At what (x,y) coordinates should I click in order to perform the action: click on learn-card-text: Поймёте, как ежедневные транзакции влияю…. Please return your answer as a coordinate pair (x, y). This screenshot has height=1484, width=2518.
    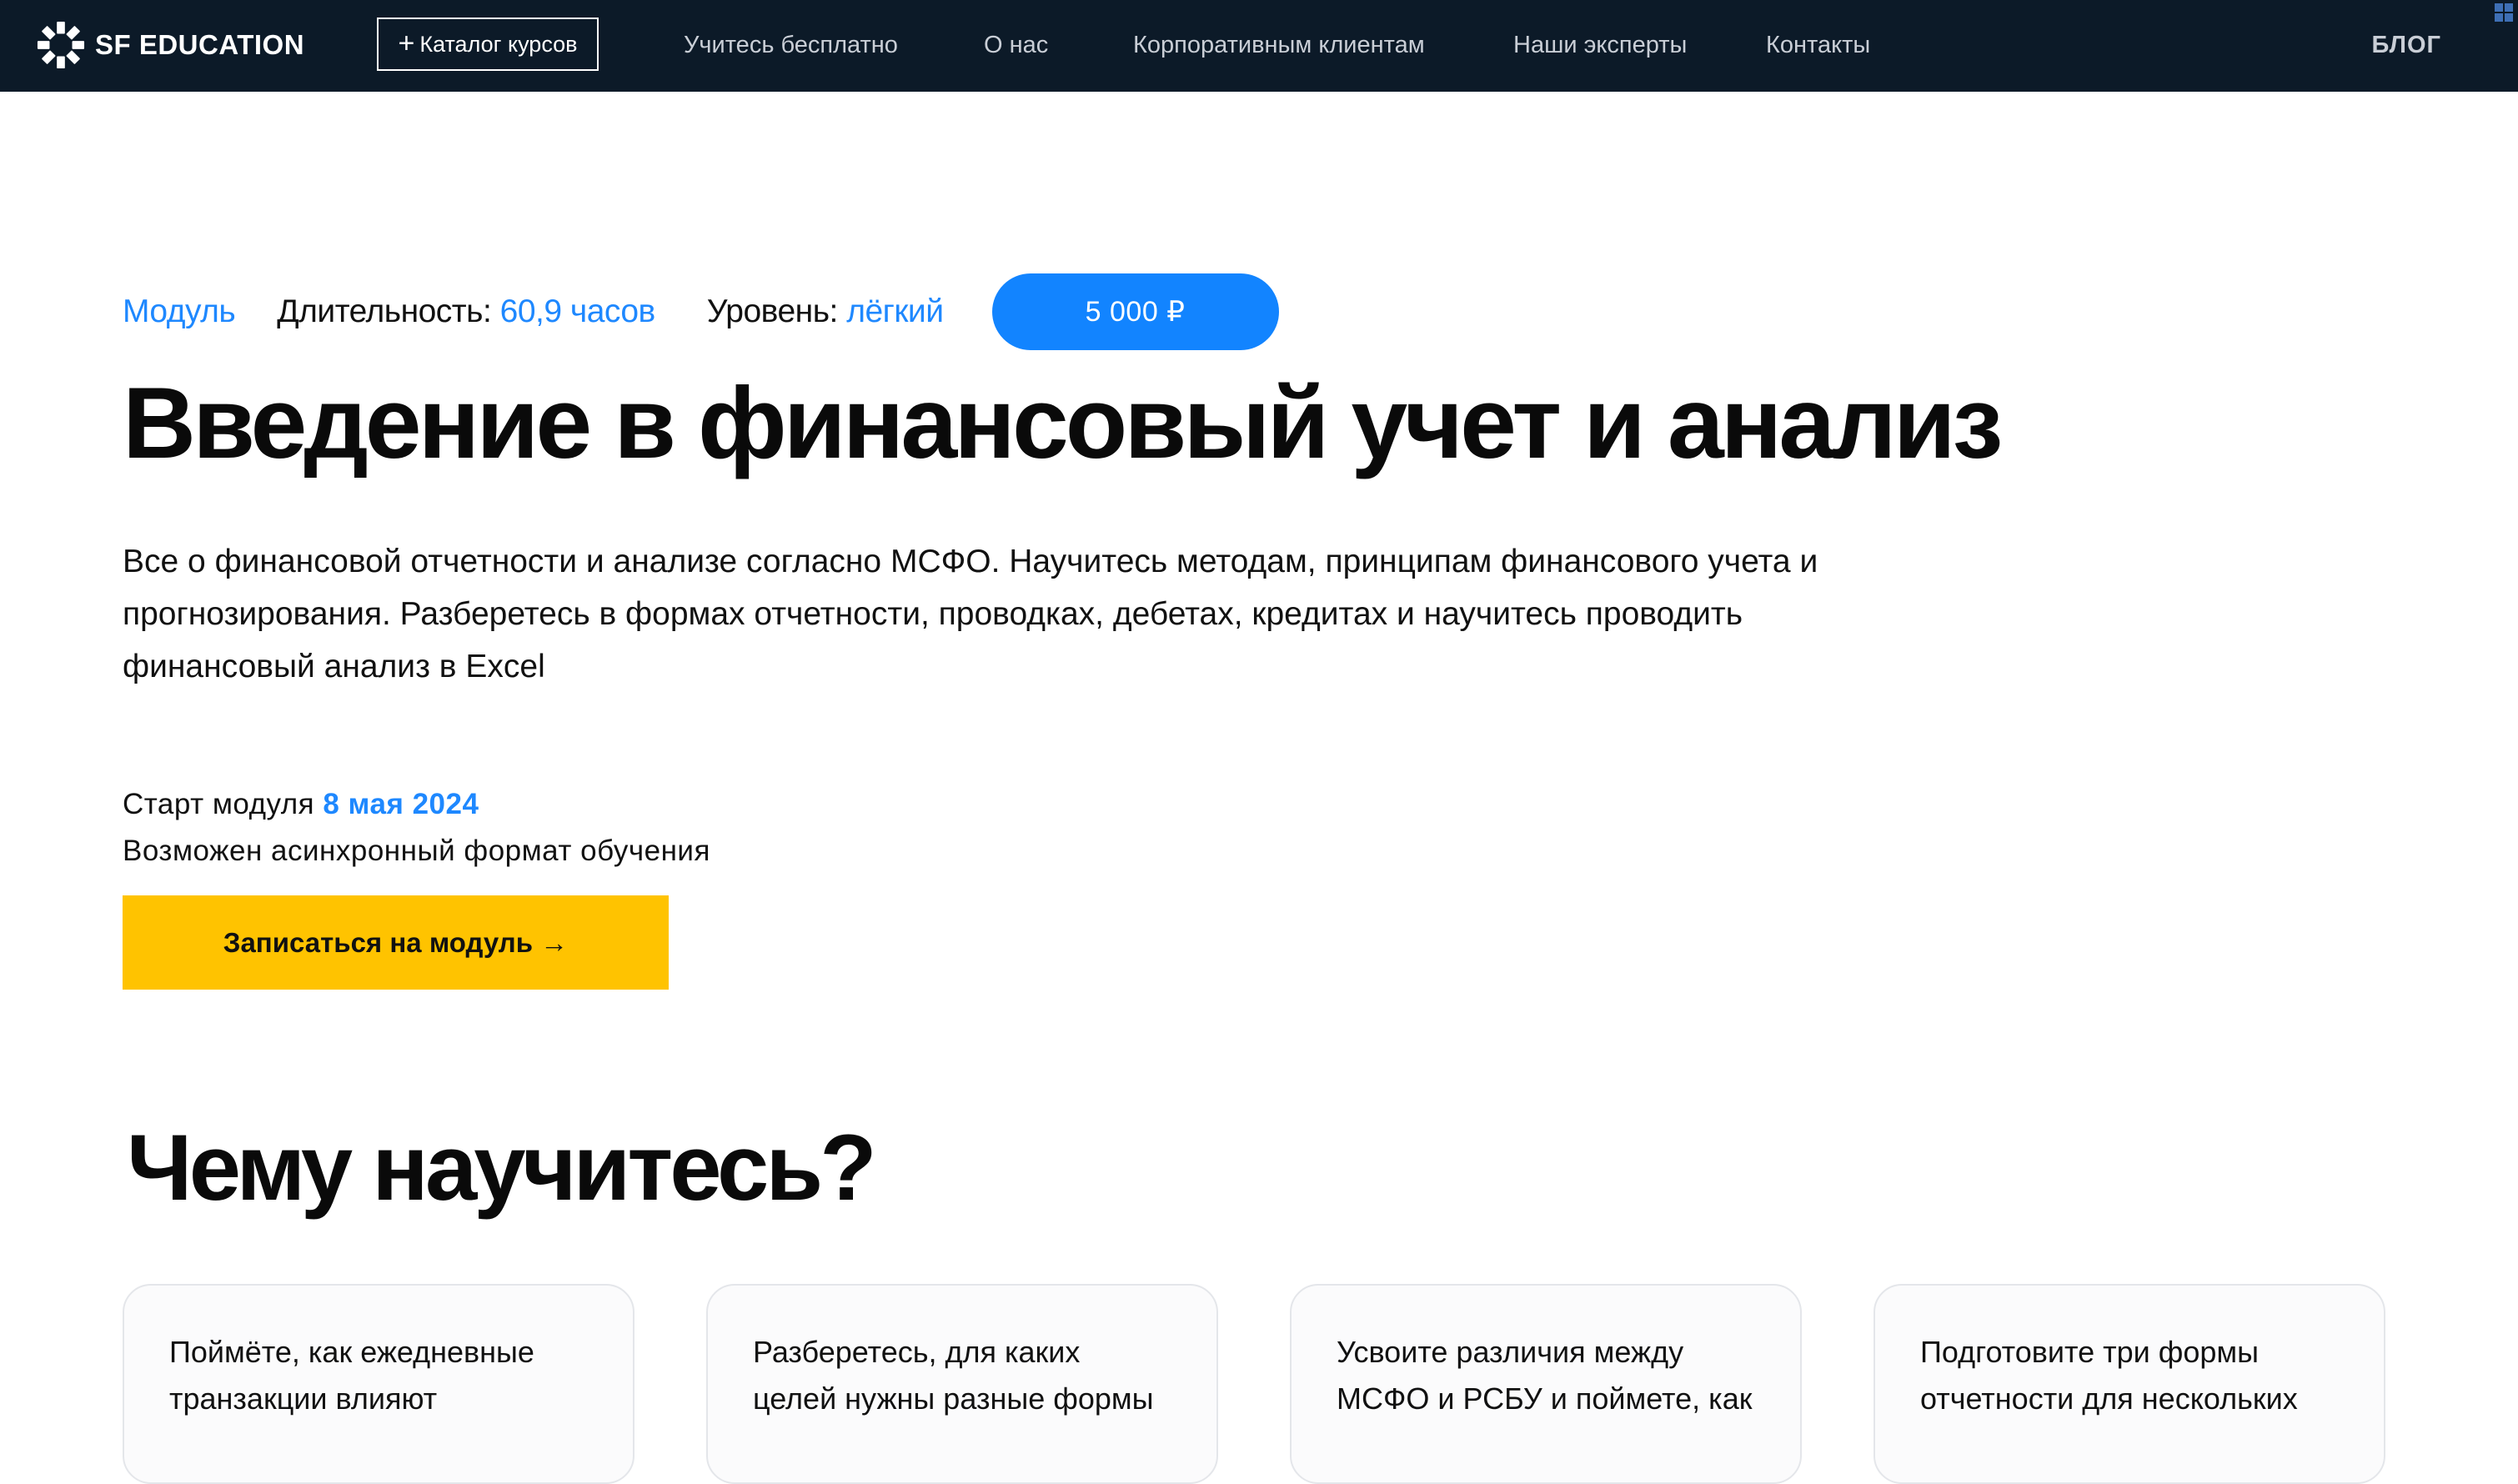
    Looking at the image, I should click on (352, 1375).